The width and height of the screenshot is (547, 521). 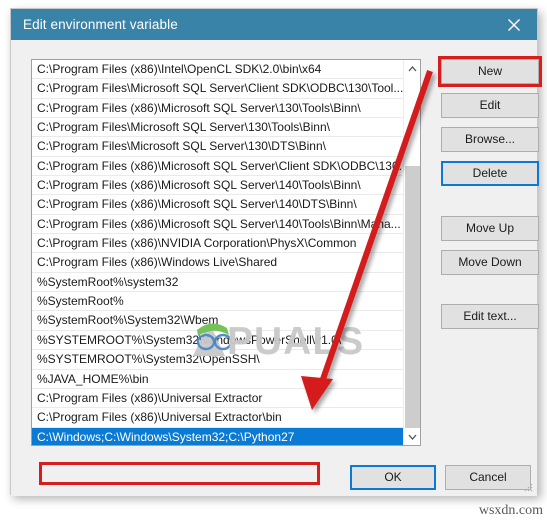 I want to click on cancel-button: Cancel, so click(x=488, y=477).